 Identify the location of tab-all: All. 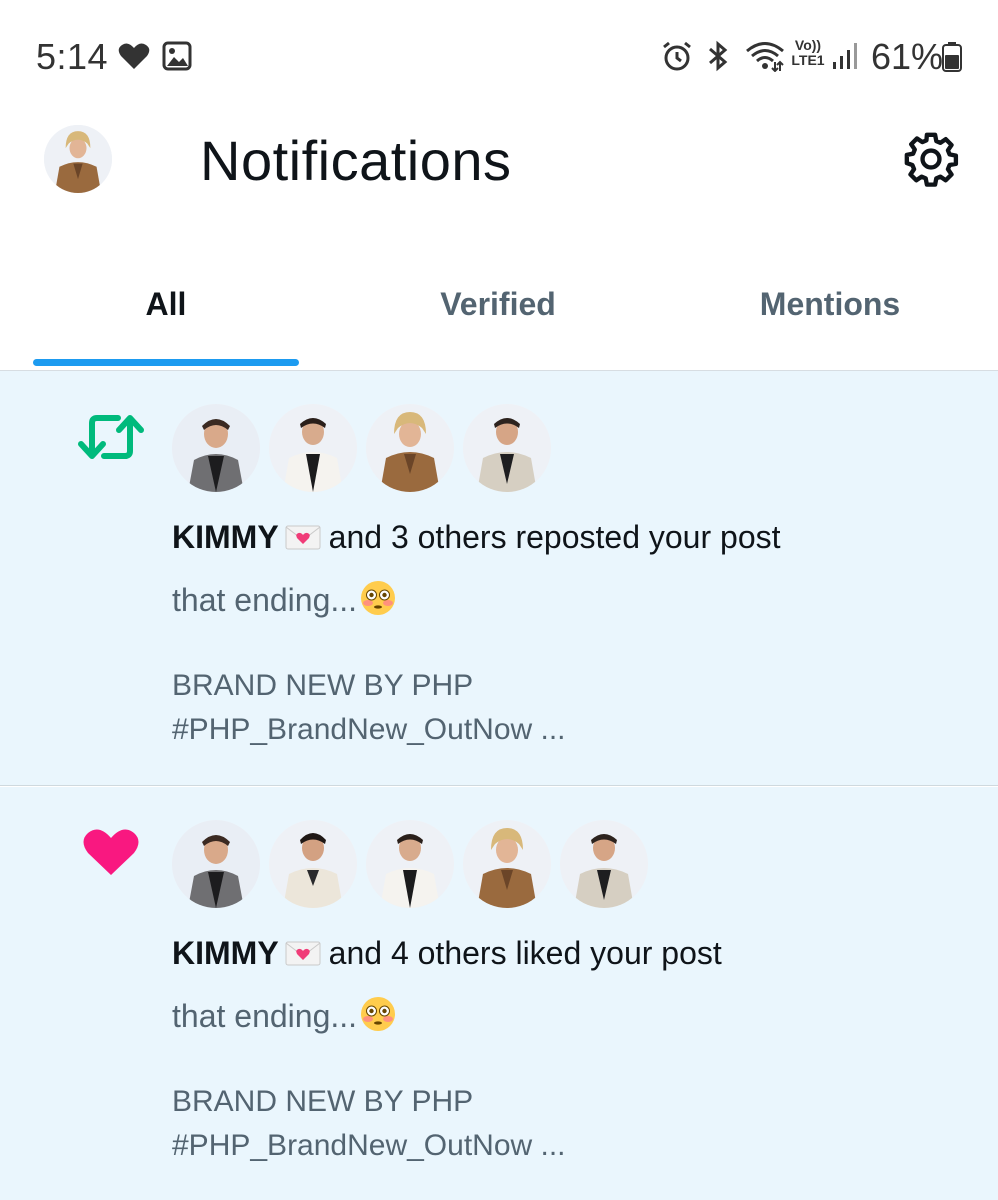
(166, 309).